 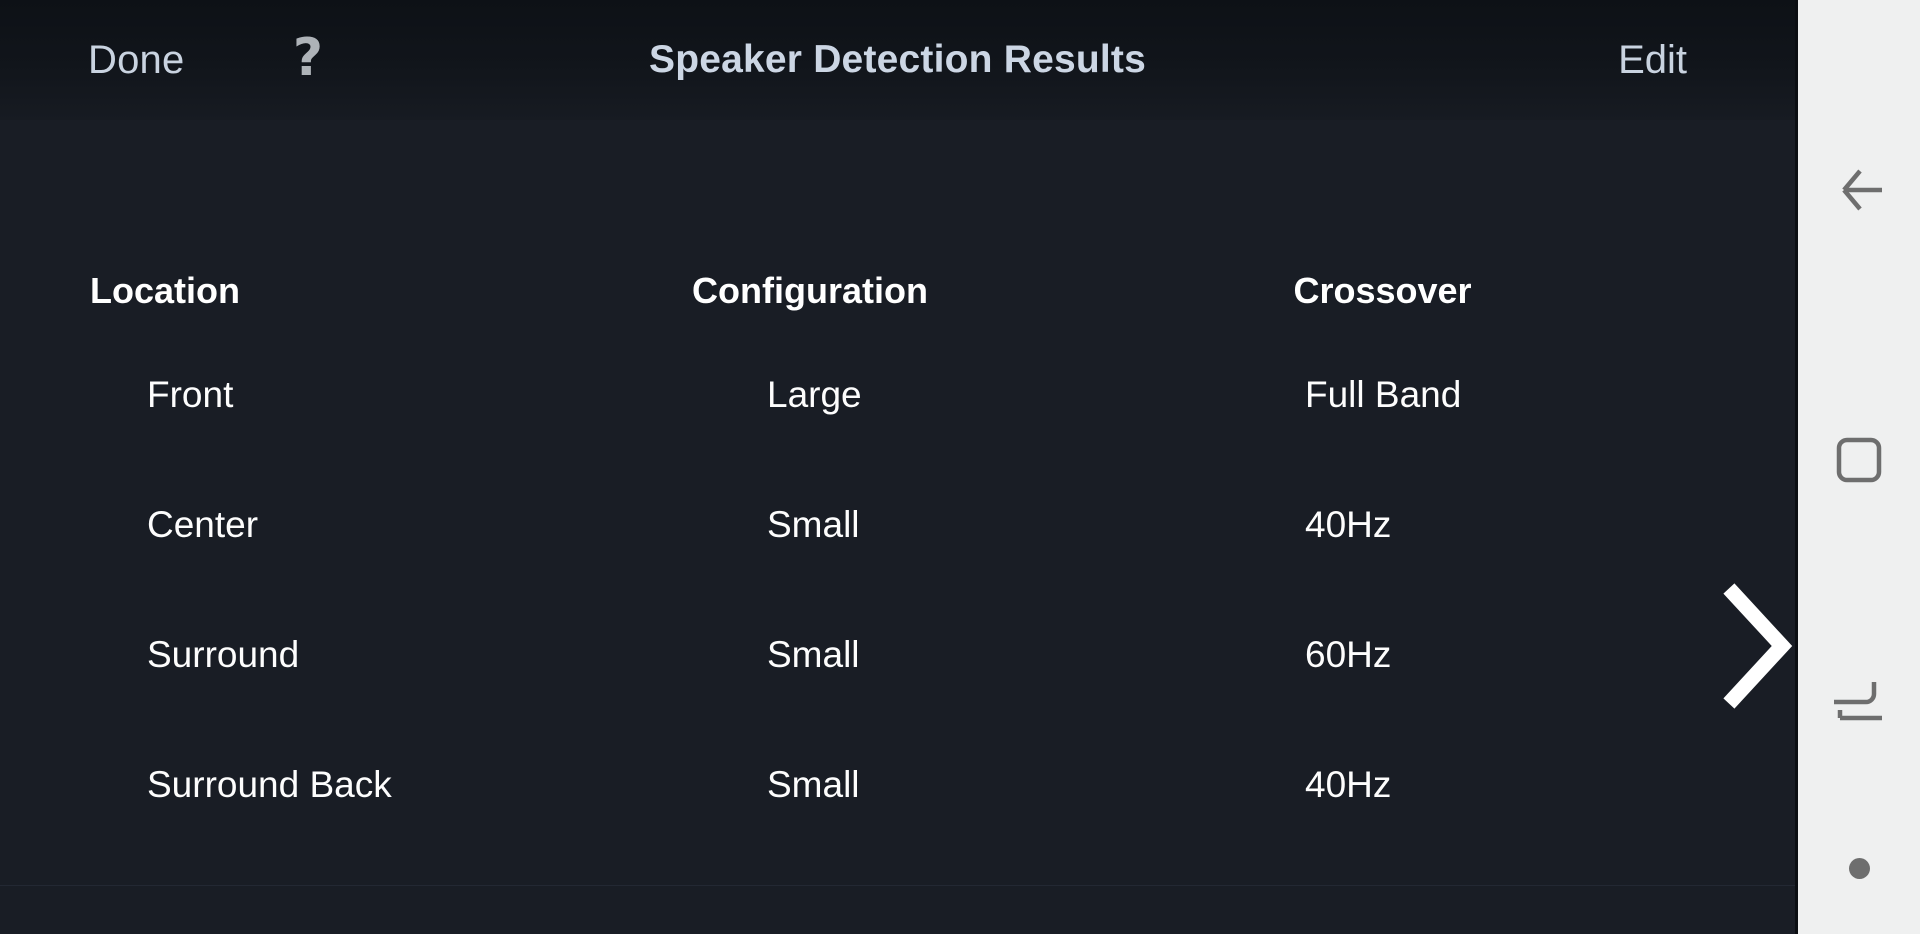 I want to click on table-bottom-divider, so click(x=897, y=885).